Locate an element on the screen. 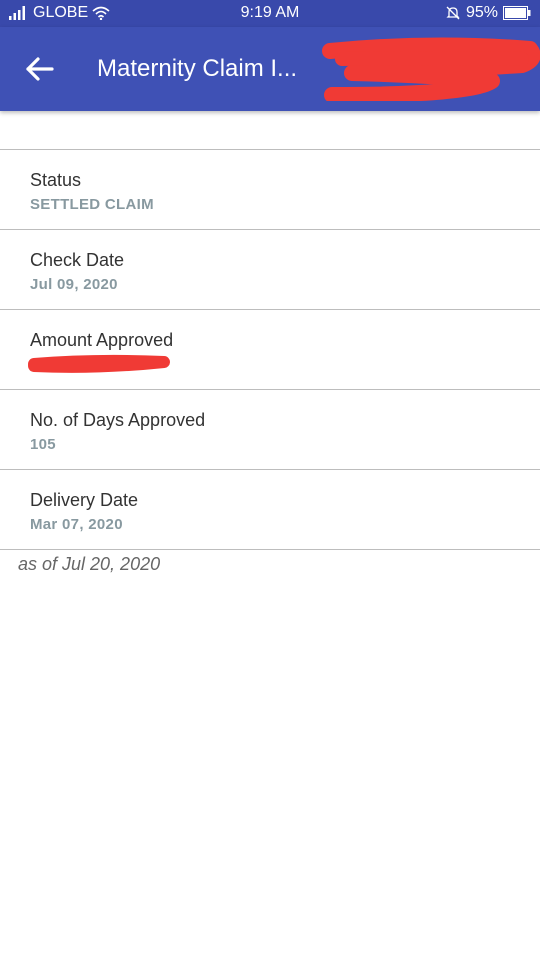 The image size is (540, 960). back-button is located at coordinates (40, 69).